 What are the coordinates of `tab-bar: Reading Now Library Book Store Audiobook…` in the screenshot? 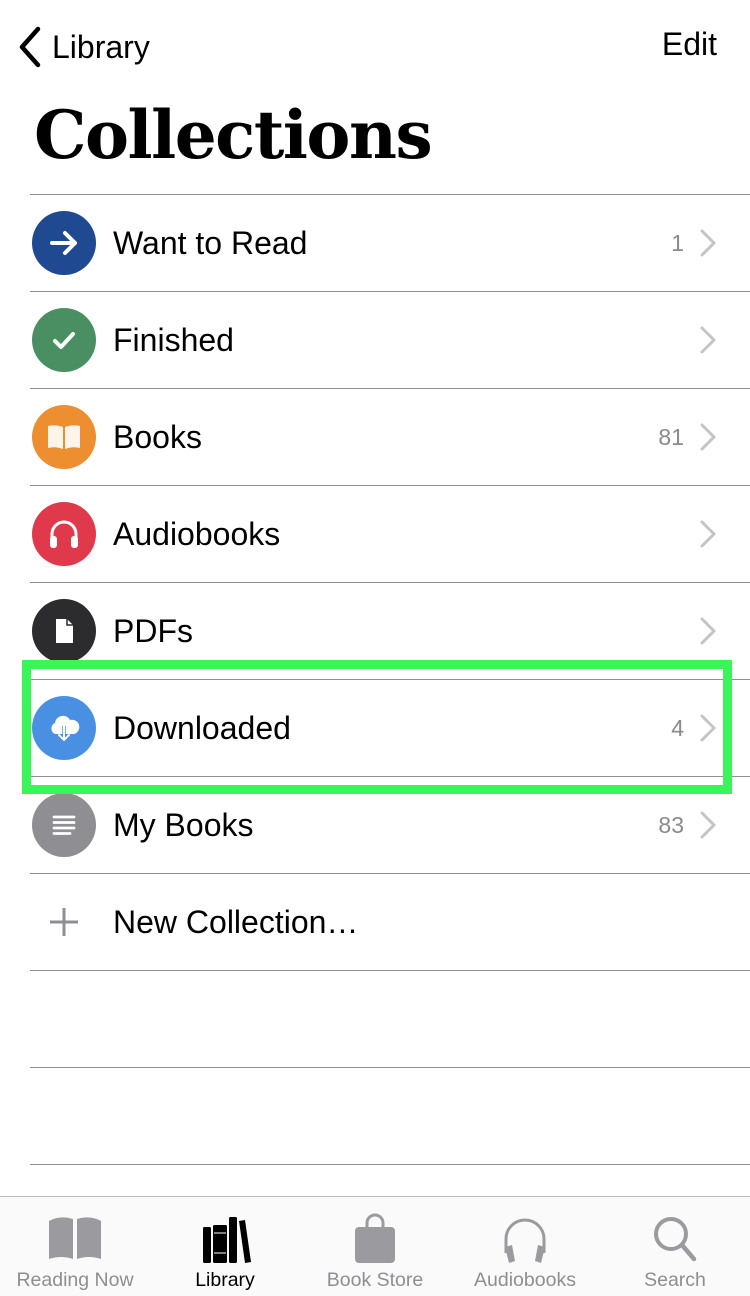 It's located at (375, 1246).